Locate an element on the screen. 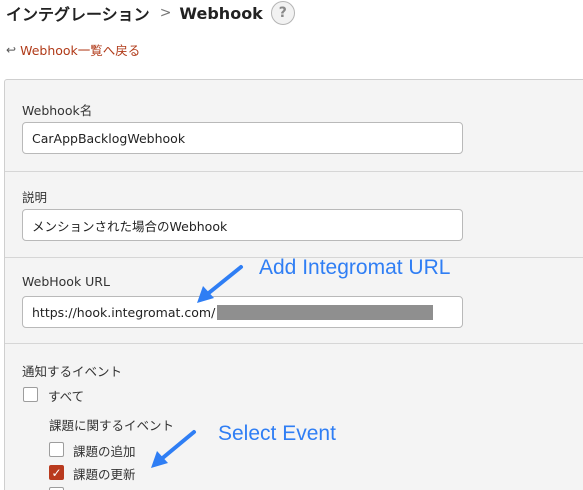  issue-add-checkbox is located at coordinates (56, 449).